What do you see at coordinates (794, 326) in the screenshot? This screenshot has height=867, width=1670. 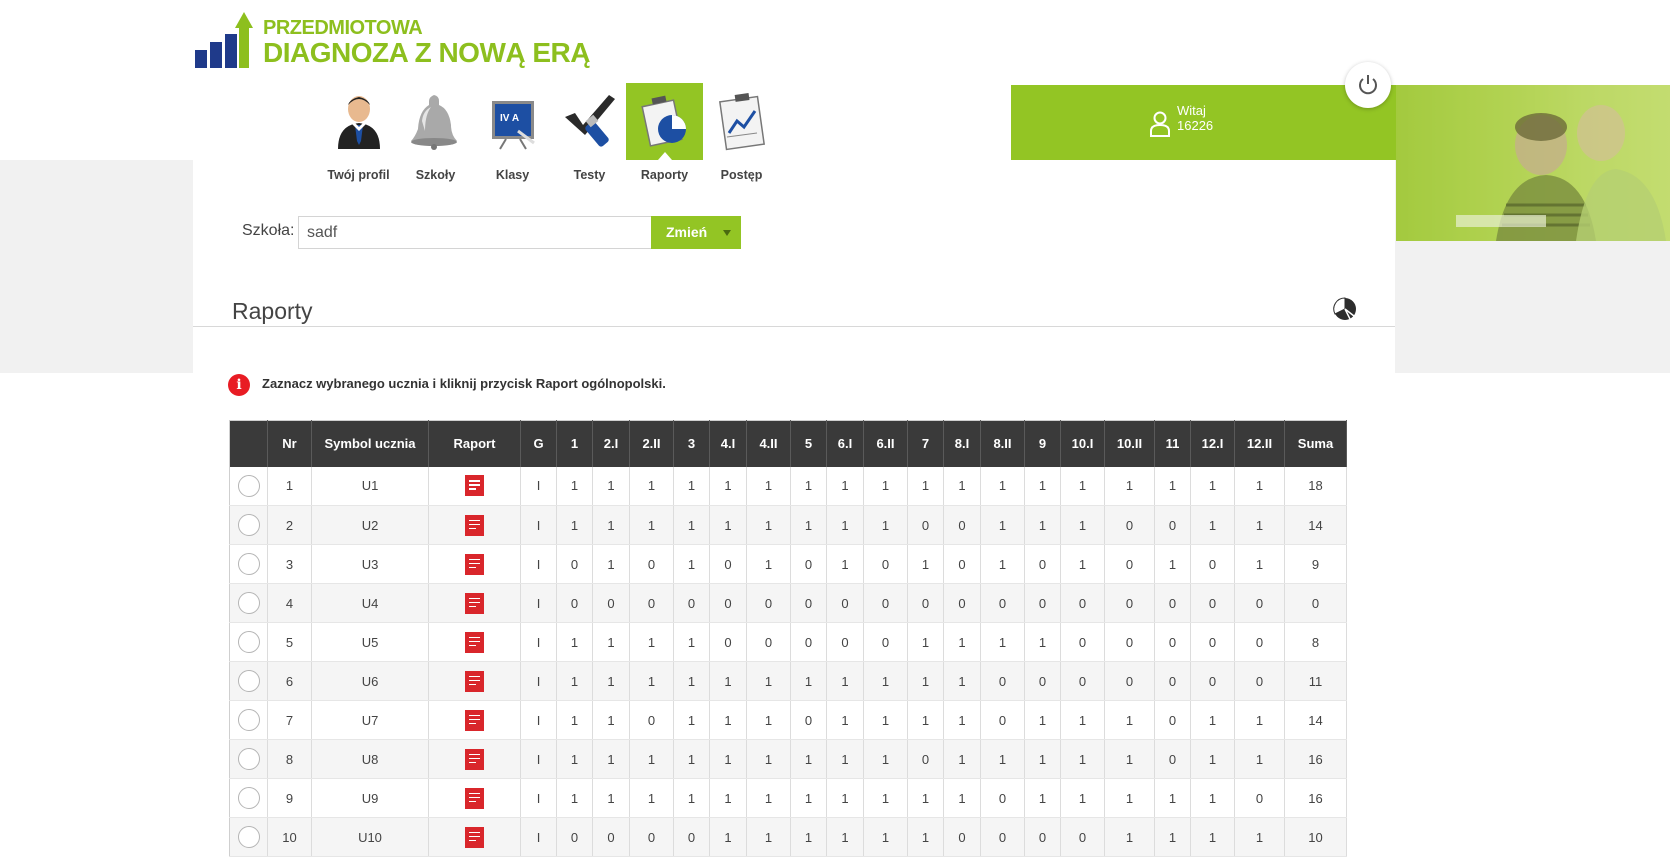 I see `section-divider` at bounding box center [794, 326].